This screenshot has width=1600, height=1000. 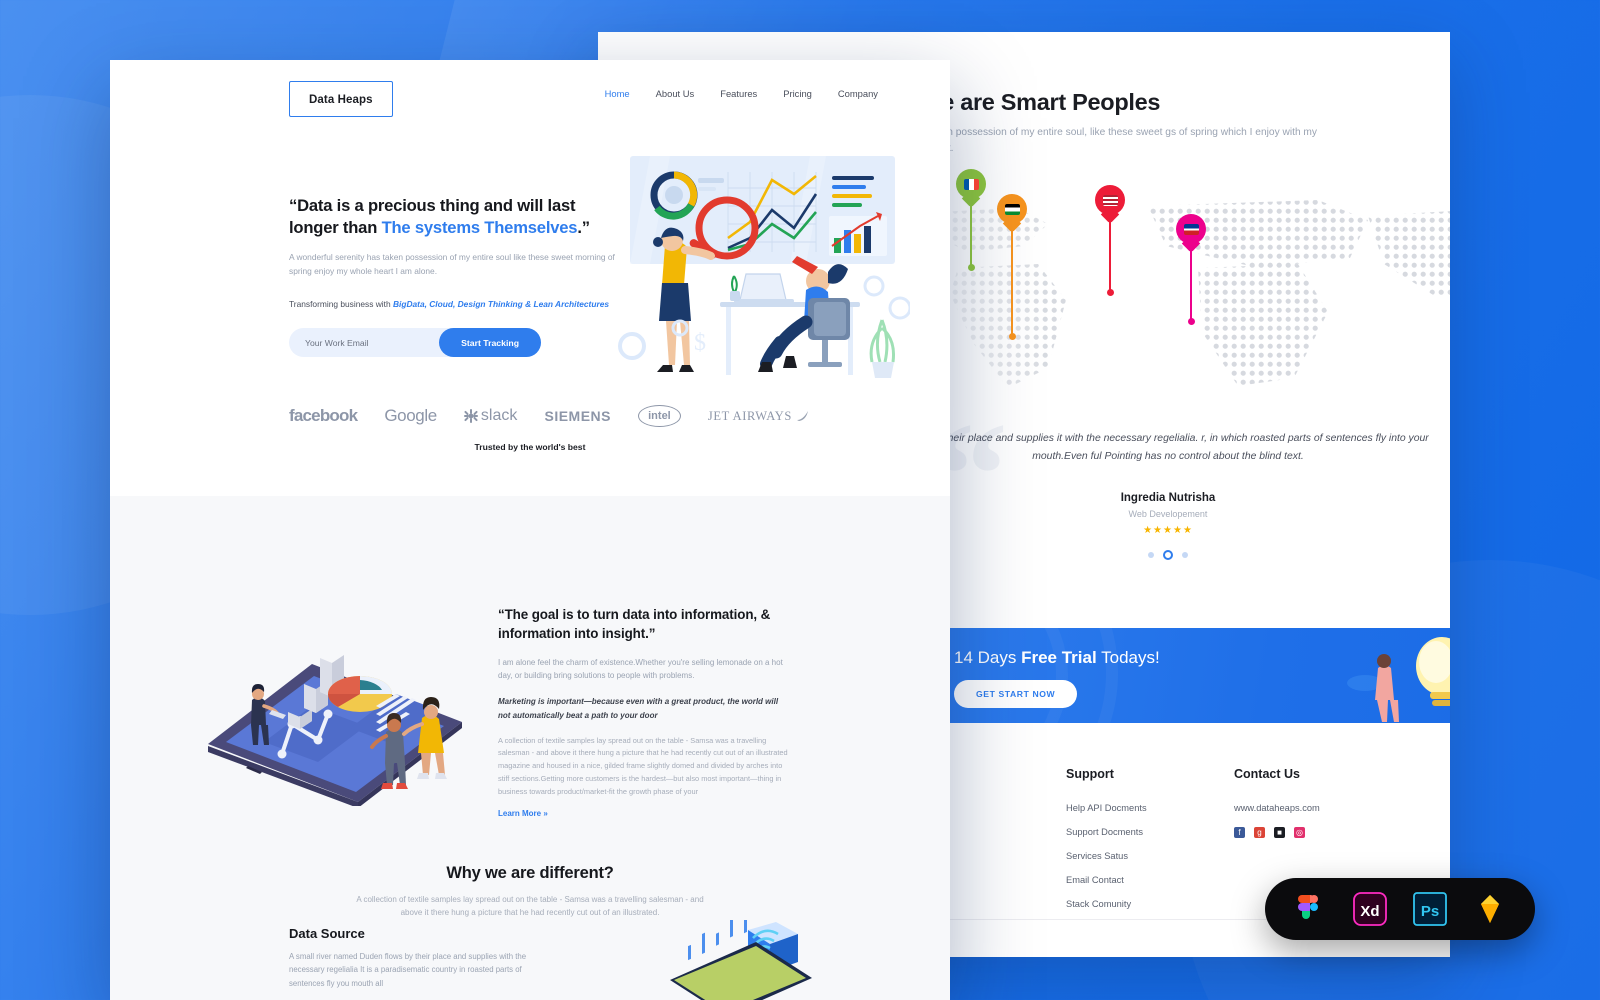 I want to click on hero-tagline-prefix: Transforming business with, so click(x=341, y=303).